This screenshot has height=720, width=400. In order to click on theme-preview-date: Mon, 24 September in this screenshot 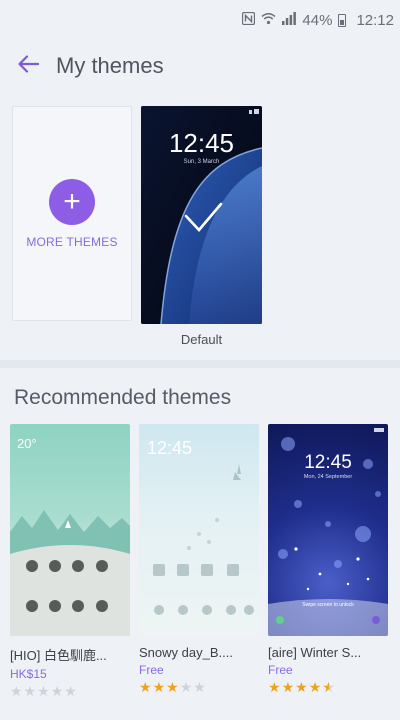, I will do `click(328, 477)`.